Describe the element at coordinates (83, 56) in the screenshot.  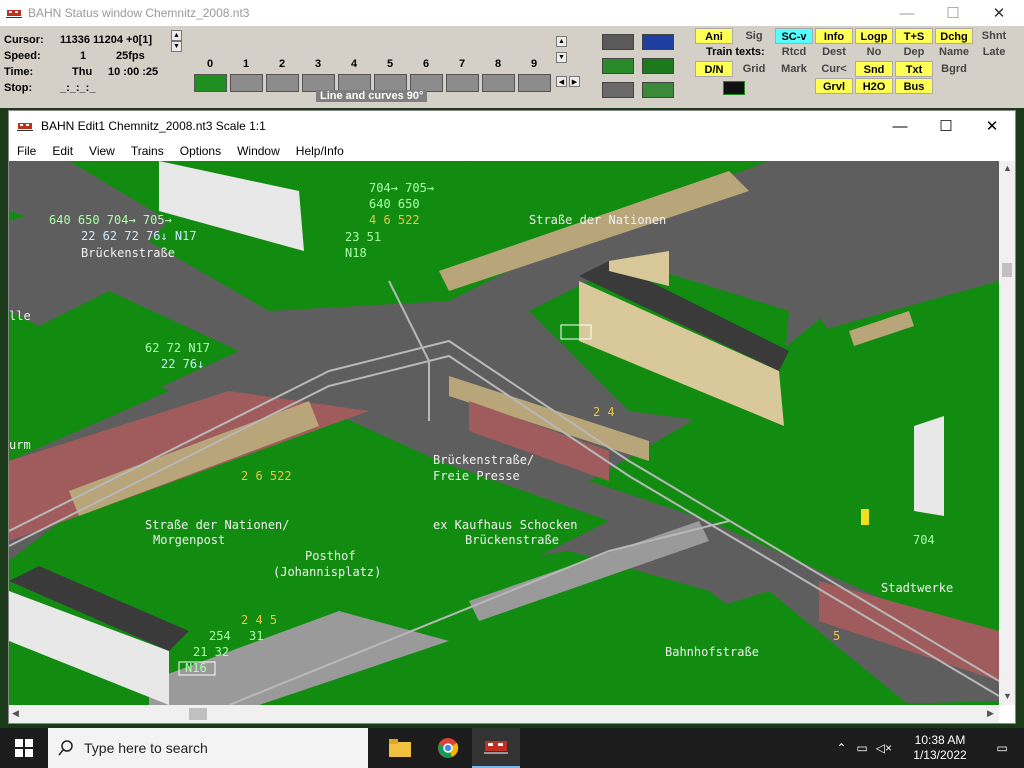
I see `speed-value: 1` at that location.